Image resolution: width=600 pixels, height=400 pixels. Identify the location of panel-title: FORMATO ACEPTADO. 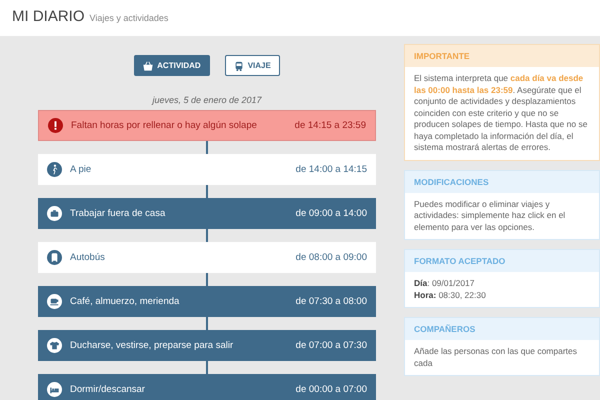
(502, 261).